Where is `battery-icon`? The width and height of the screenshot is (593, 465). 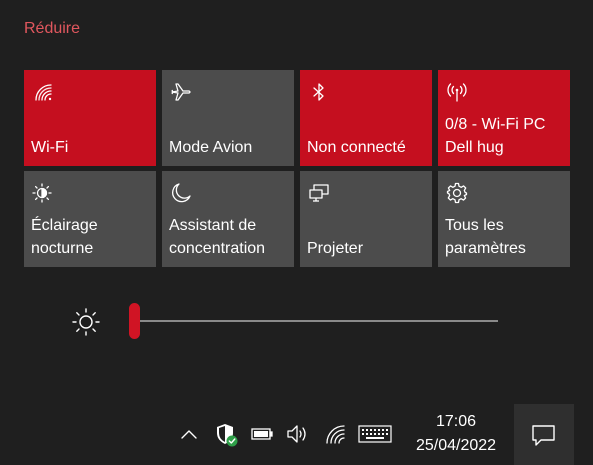 battery-icon is located at coordinates (262, 434).